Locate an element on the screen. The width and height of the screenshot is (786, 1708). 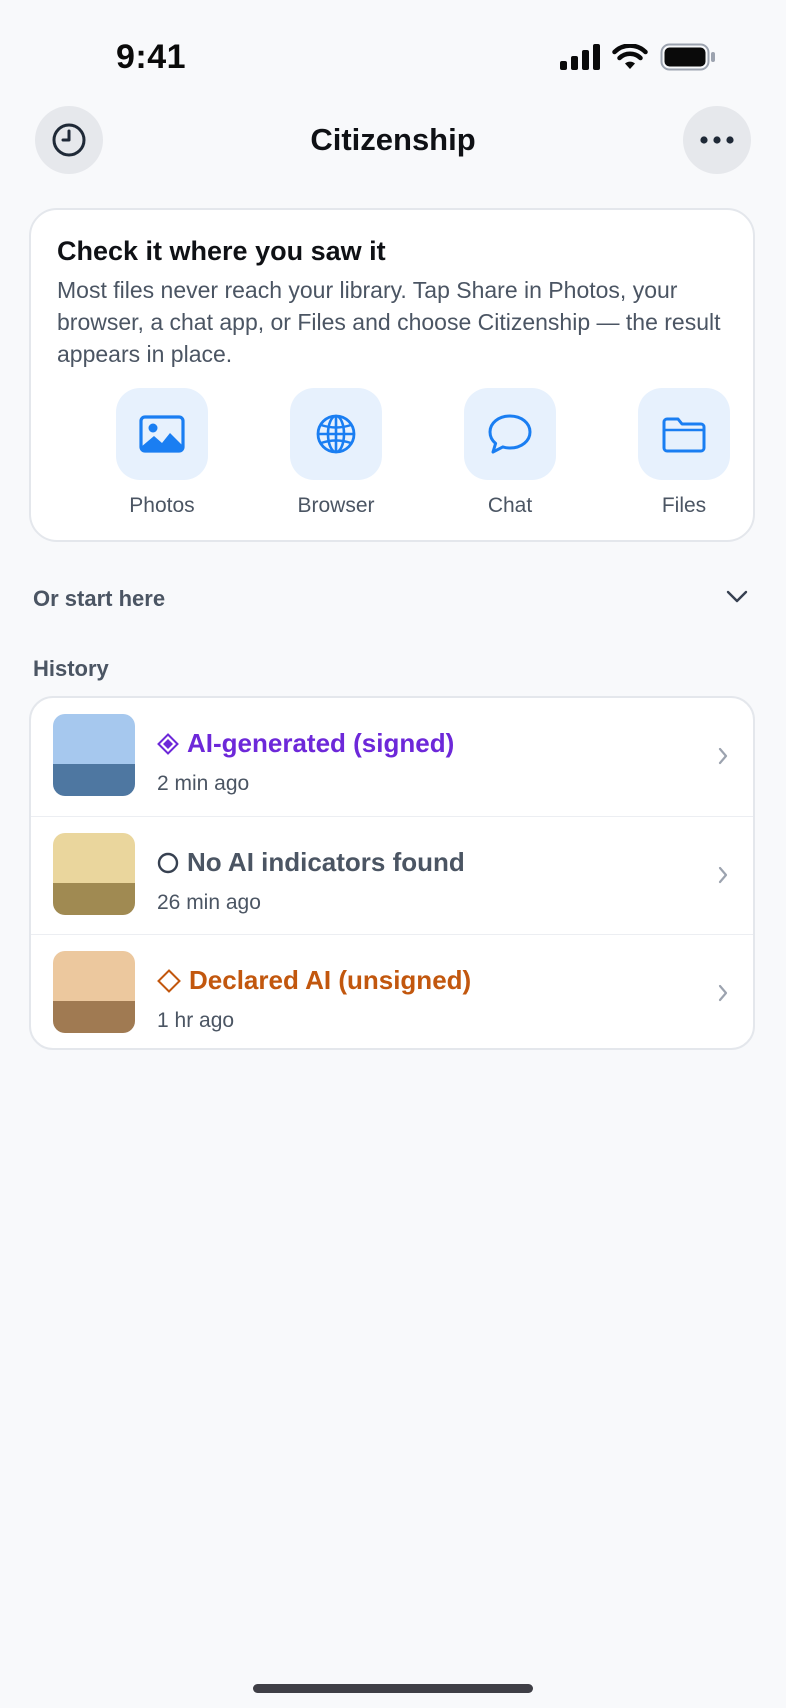
share-target-photos: Photos is located at coordinates (162, 453).